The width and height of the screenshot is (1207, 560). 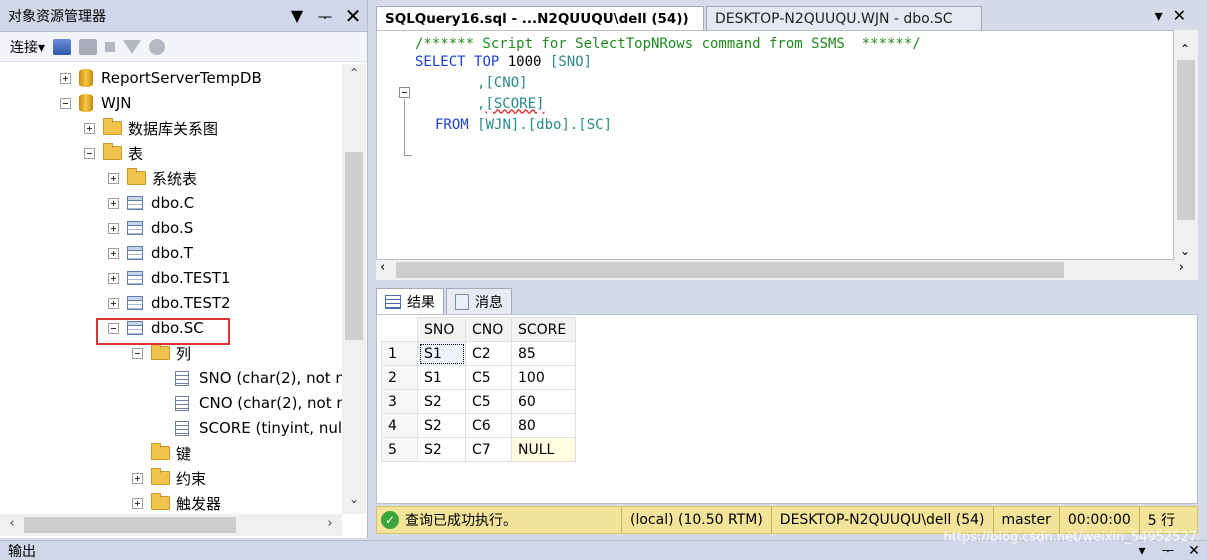 What do you see at coordinates (399, 425) in the screenshot?
I see `row-number: 4` at bounding box center [399, 425].